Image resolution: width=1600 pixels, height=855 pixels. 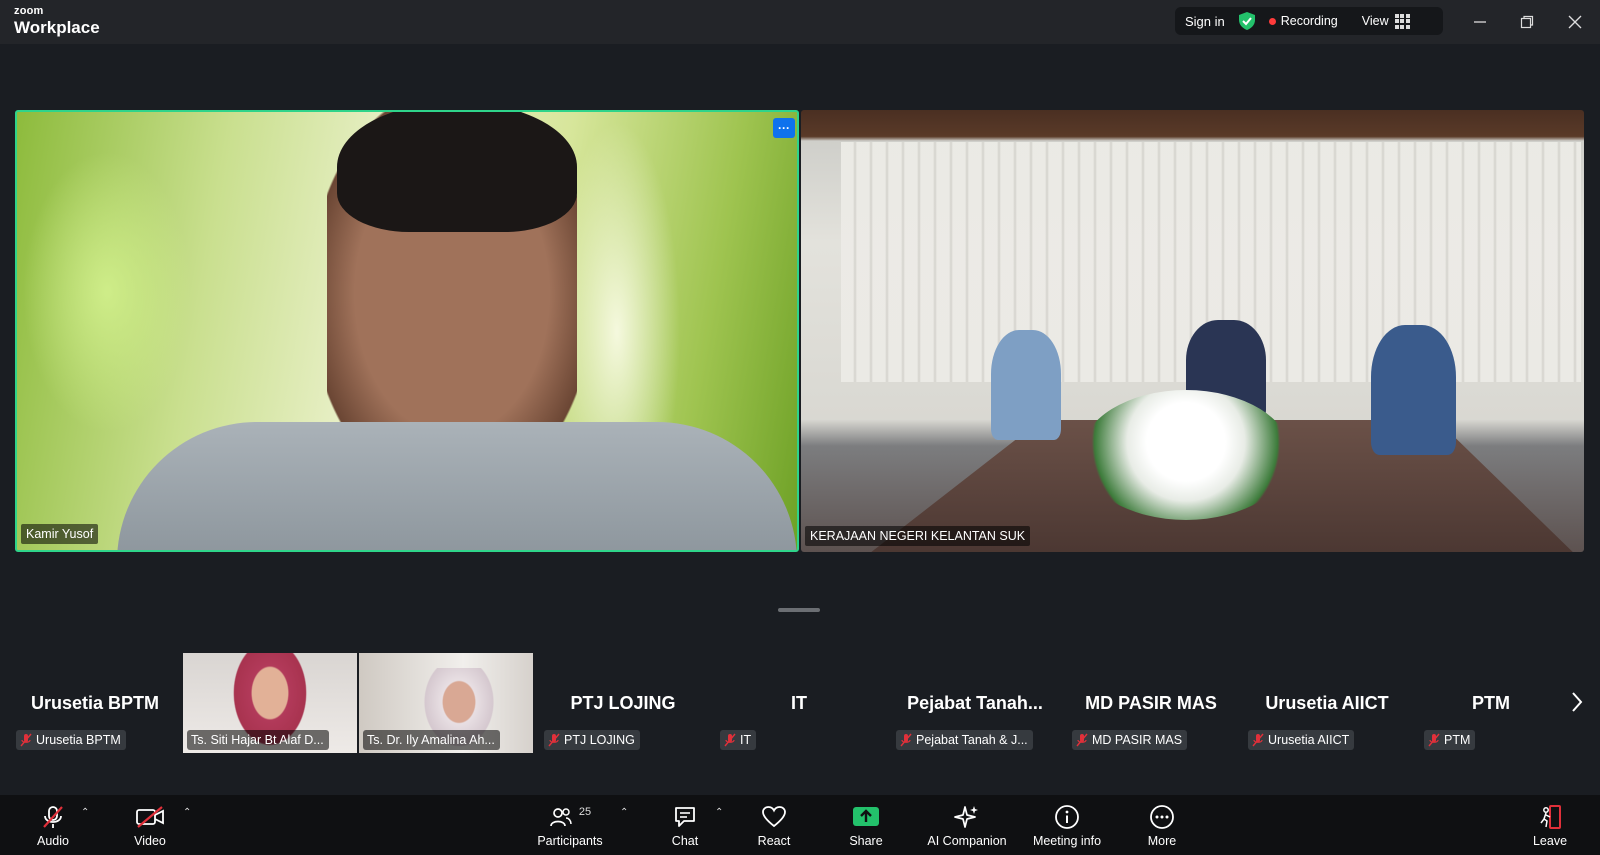 I want to click on video-off-icon, so click(x=150, y=817).